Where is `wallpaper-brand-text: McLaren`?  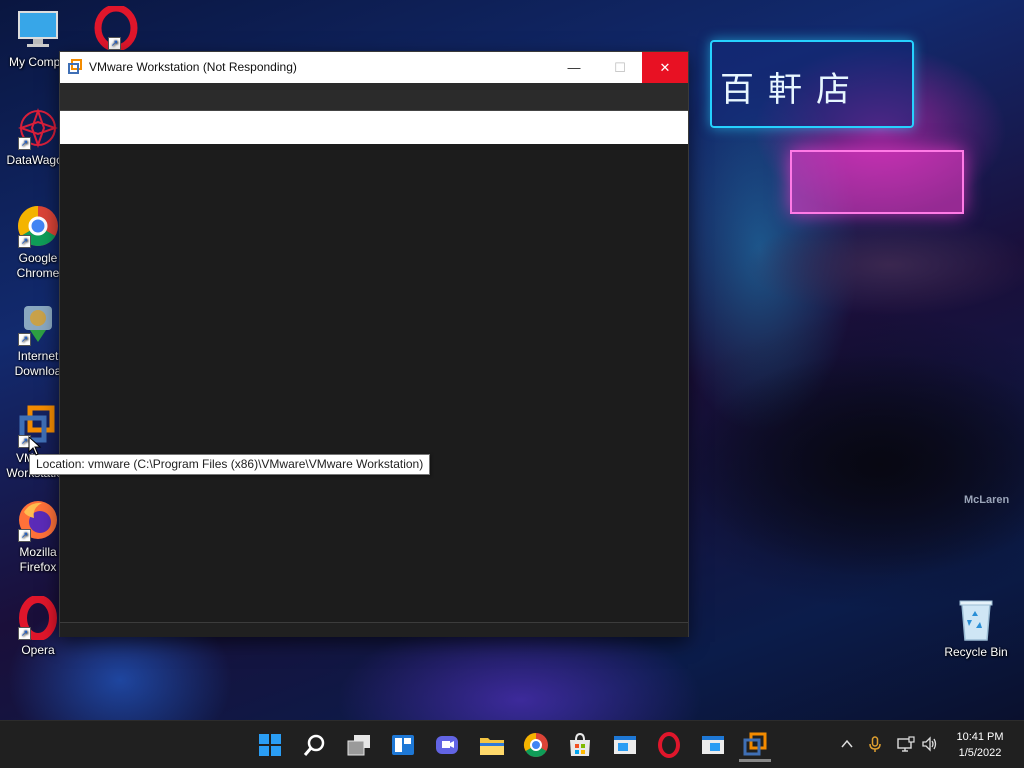 wallpaper-brand-text: McLaren is located at coordinates (987, 500).